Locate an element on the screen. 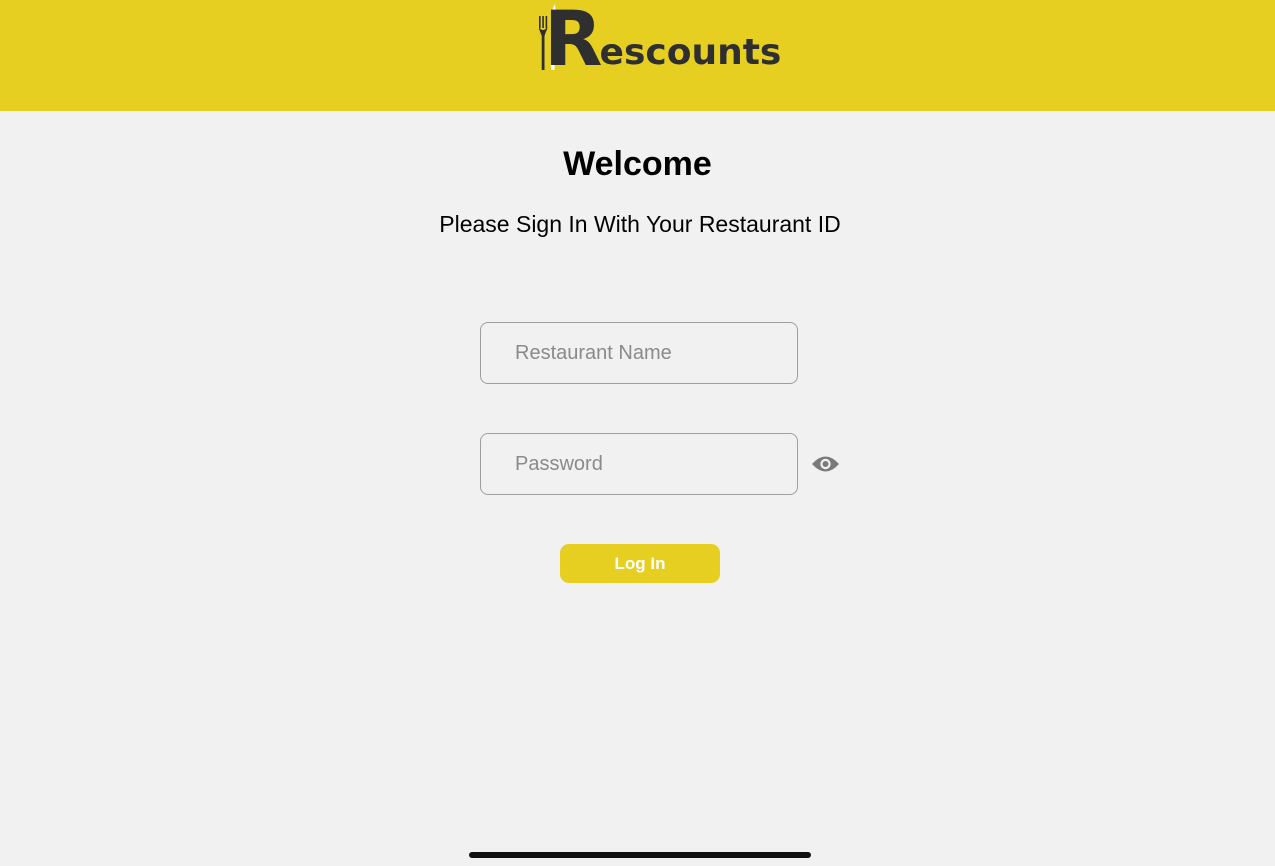  header-bar: R escounts is located at coordinates (637, 55).